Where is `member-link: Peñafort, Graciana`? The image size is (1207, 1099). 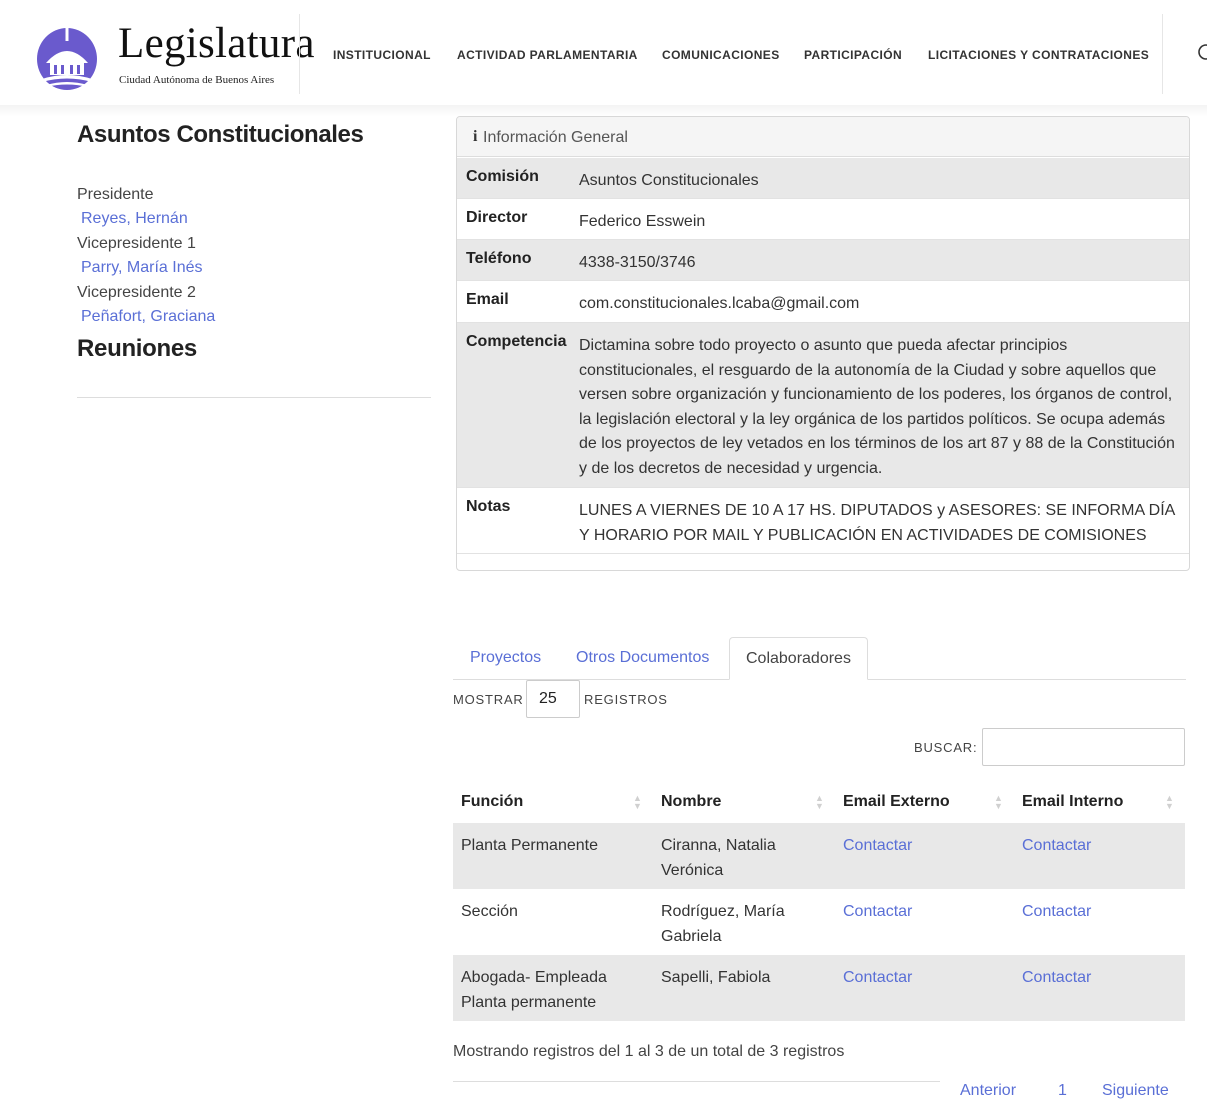 member-link: Peñafort, Graciana is located at coordinates (148, 317).